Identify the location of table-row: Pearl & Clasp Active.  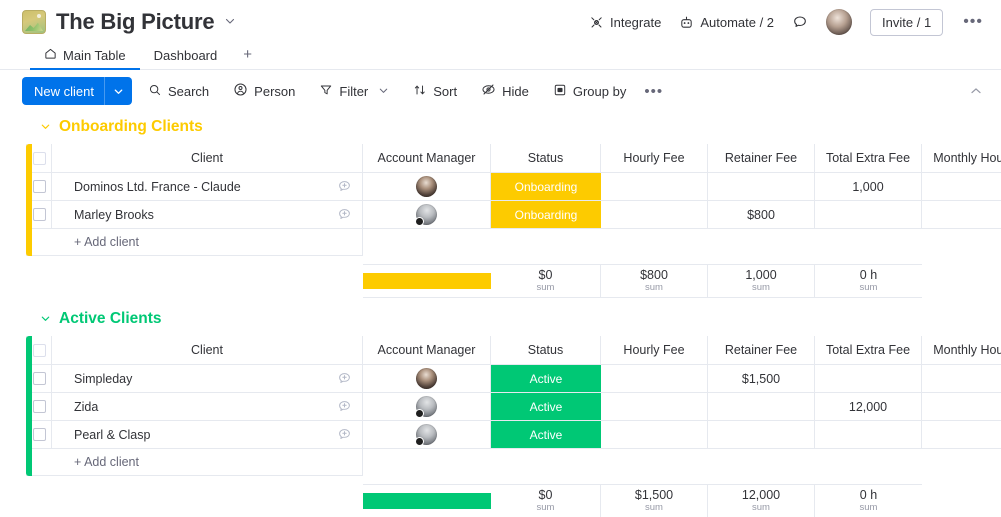
(513, 435).